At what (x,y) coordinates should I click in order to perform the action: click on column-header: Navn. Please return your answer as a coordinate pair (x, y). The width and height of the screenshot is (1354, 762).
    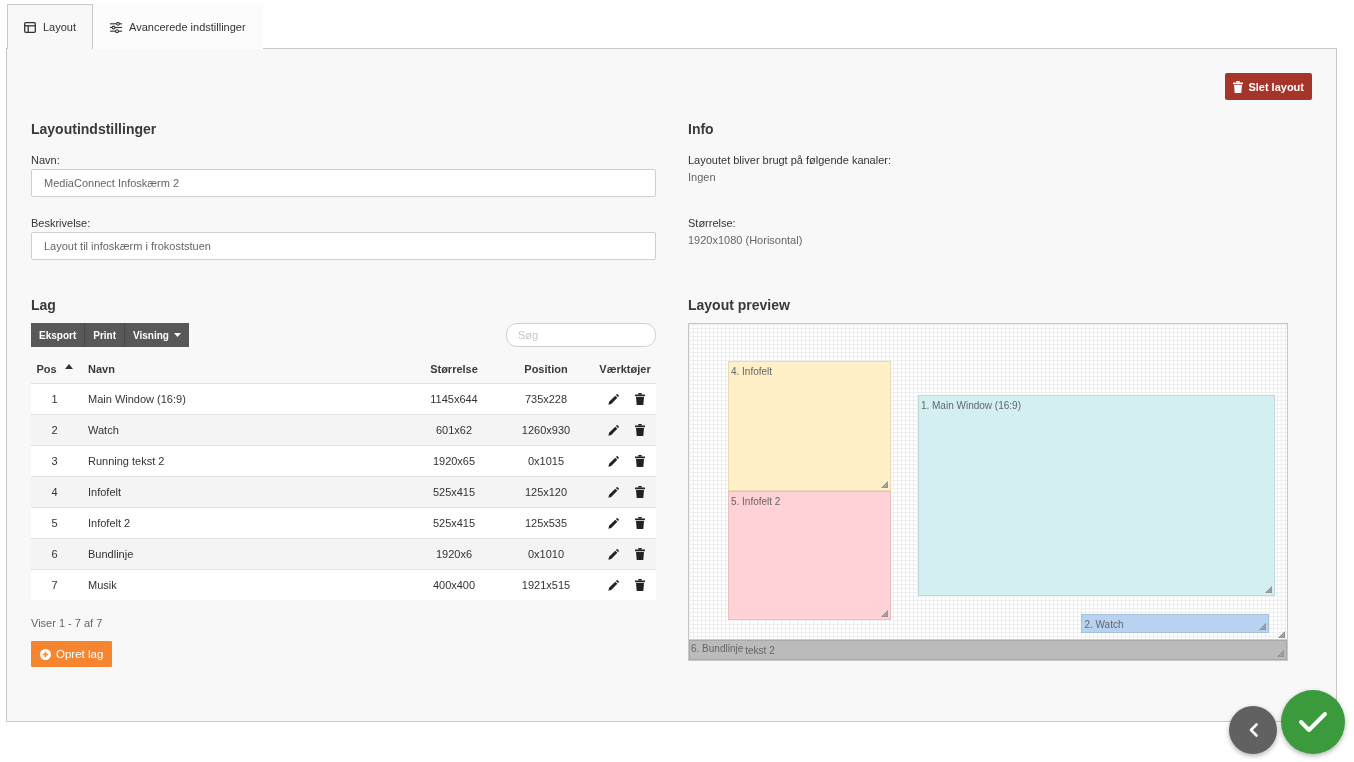
    Looking at the image, I should click on (244, 369).